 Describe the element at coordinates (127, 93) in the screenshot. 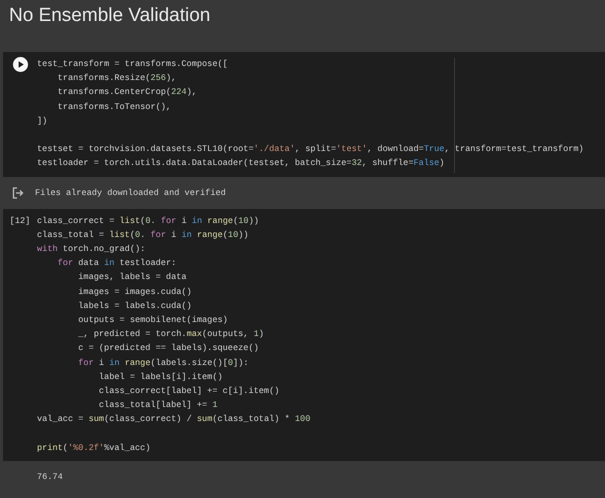

I see `code-line: transforms.CenterCrop(224),` at that location.